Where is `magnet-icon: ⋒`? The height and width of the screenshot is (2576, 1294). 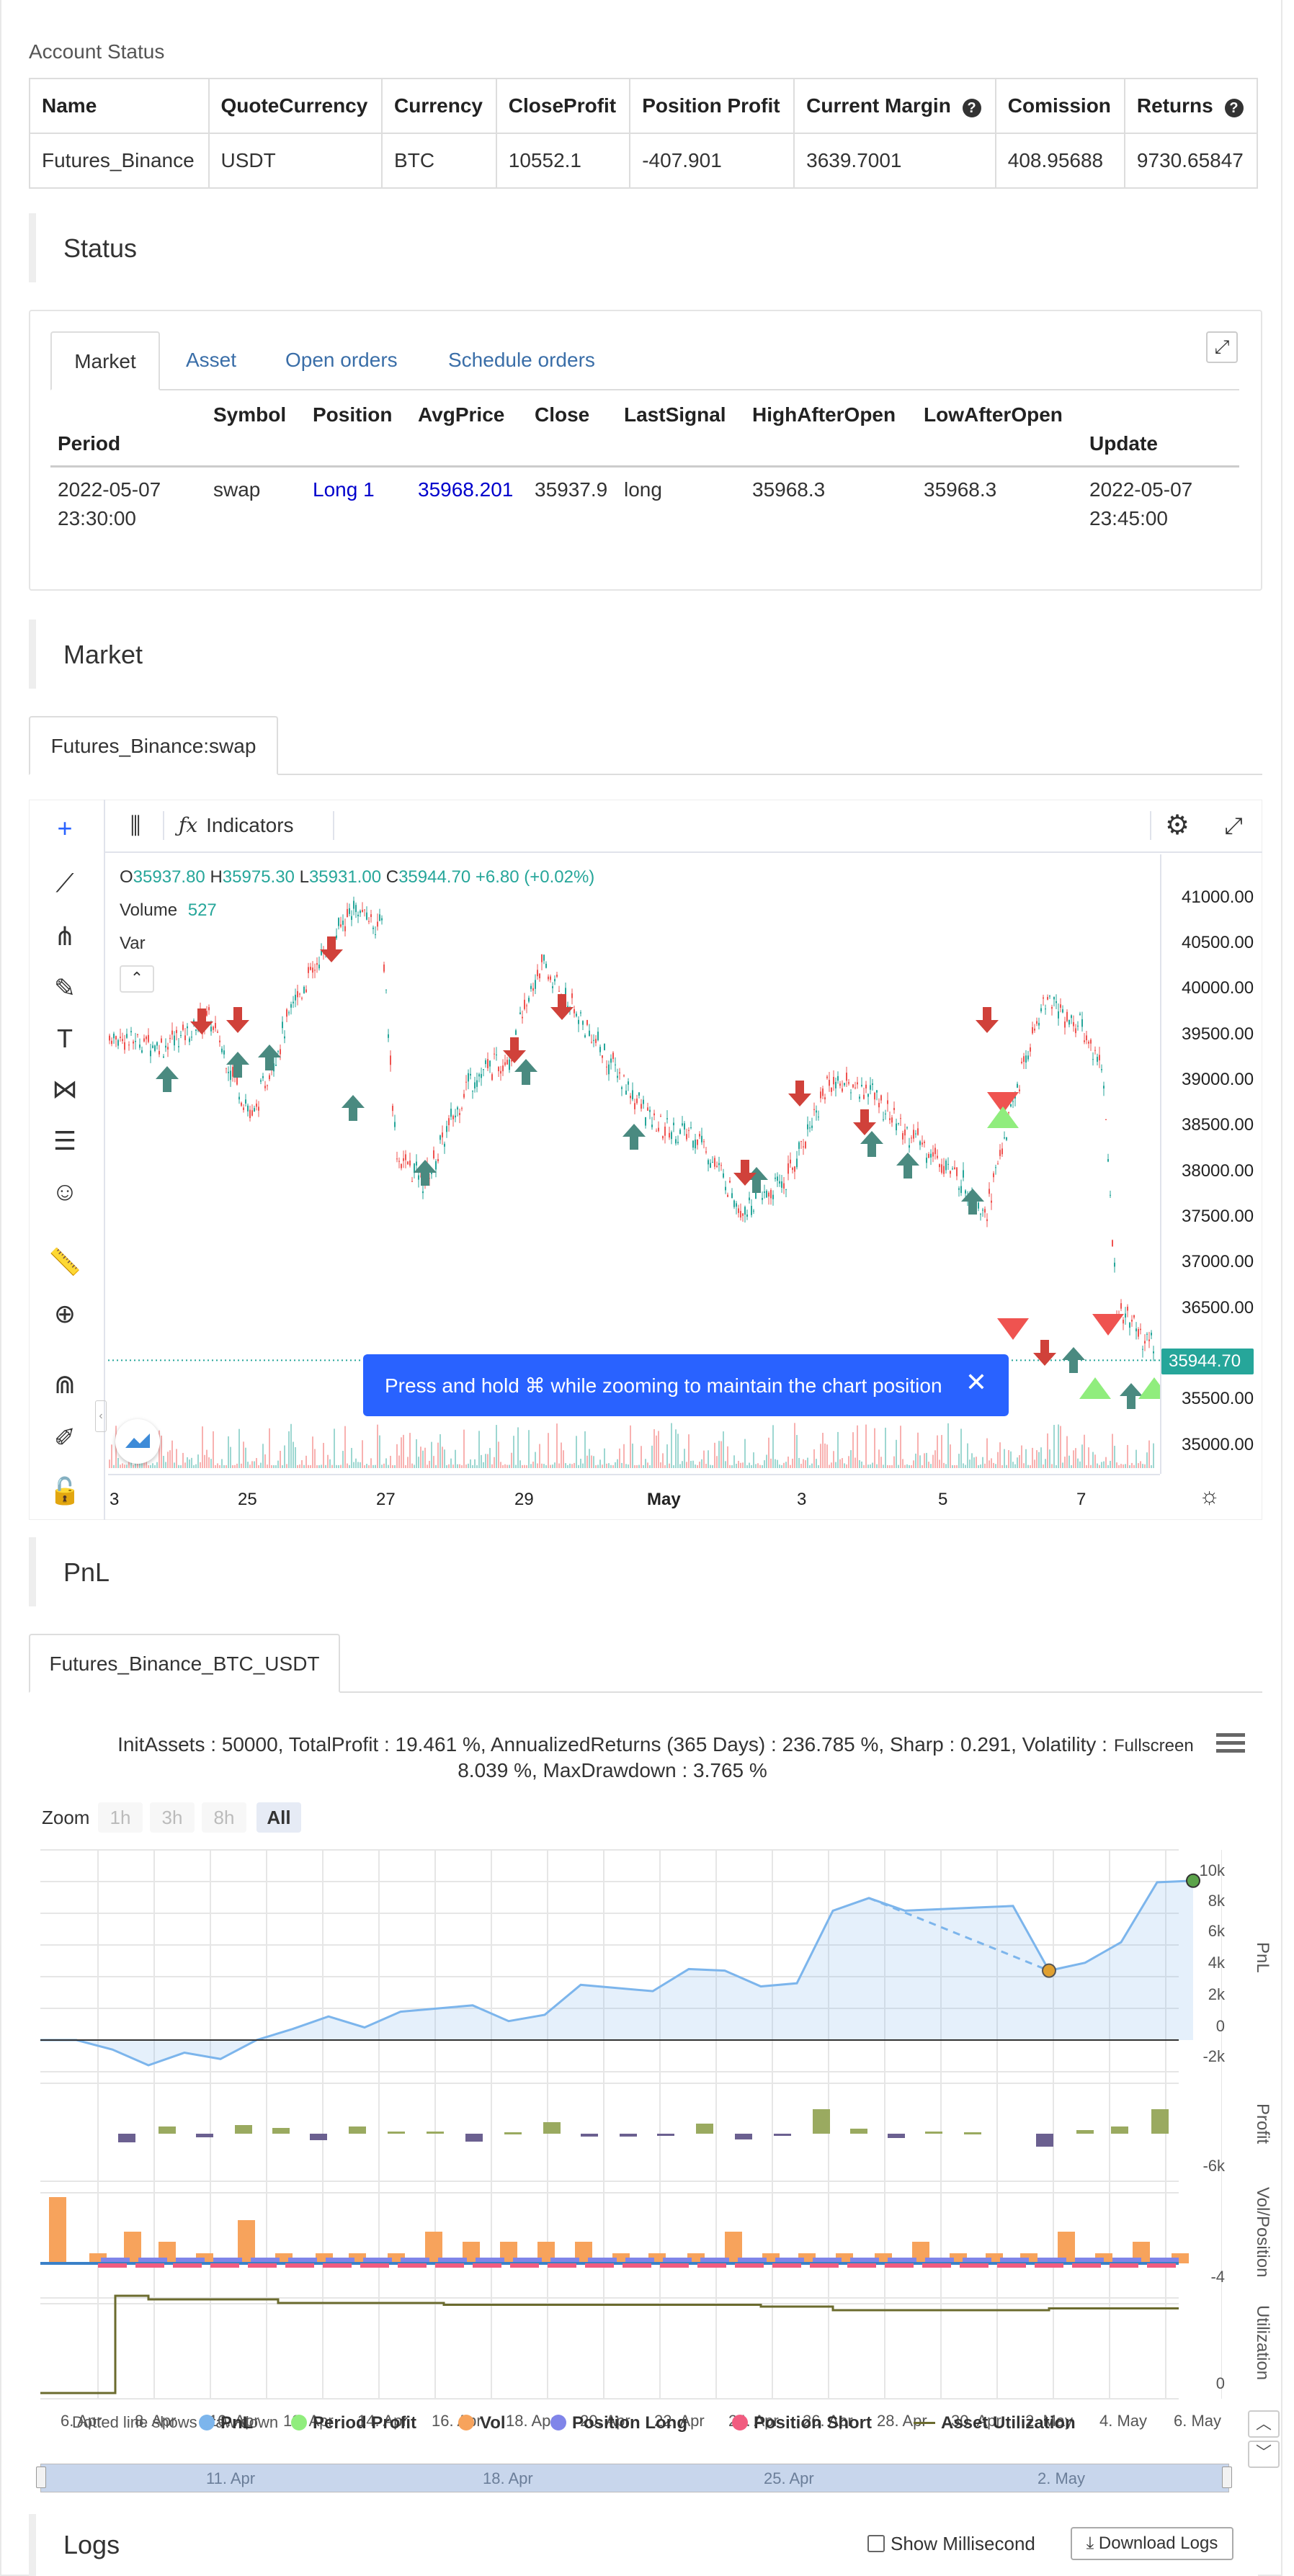 magnet-icon: ⋒ is located at coordinates (65, 1384).